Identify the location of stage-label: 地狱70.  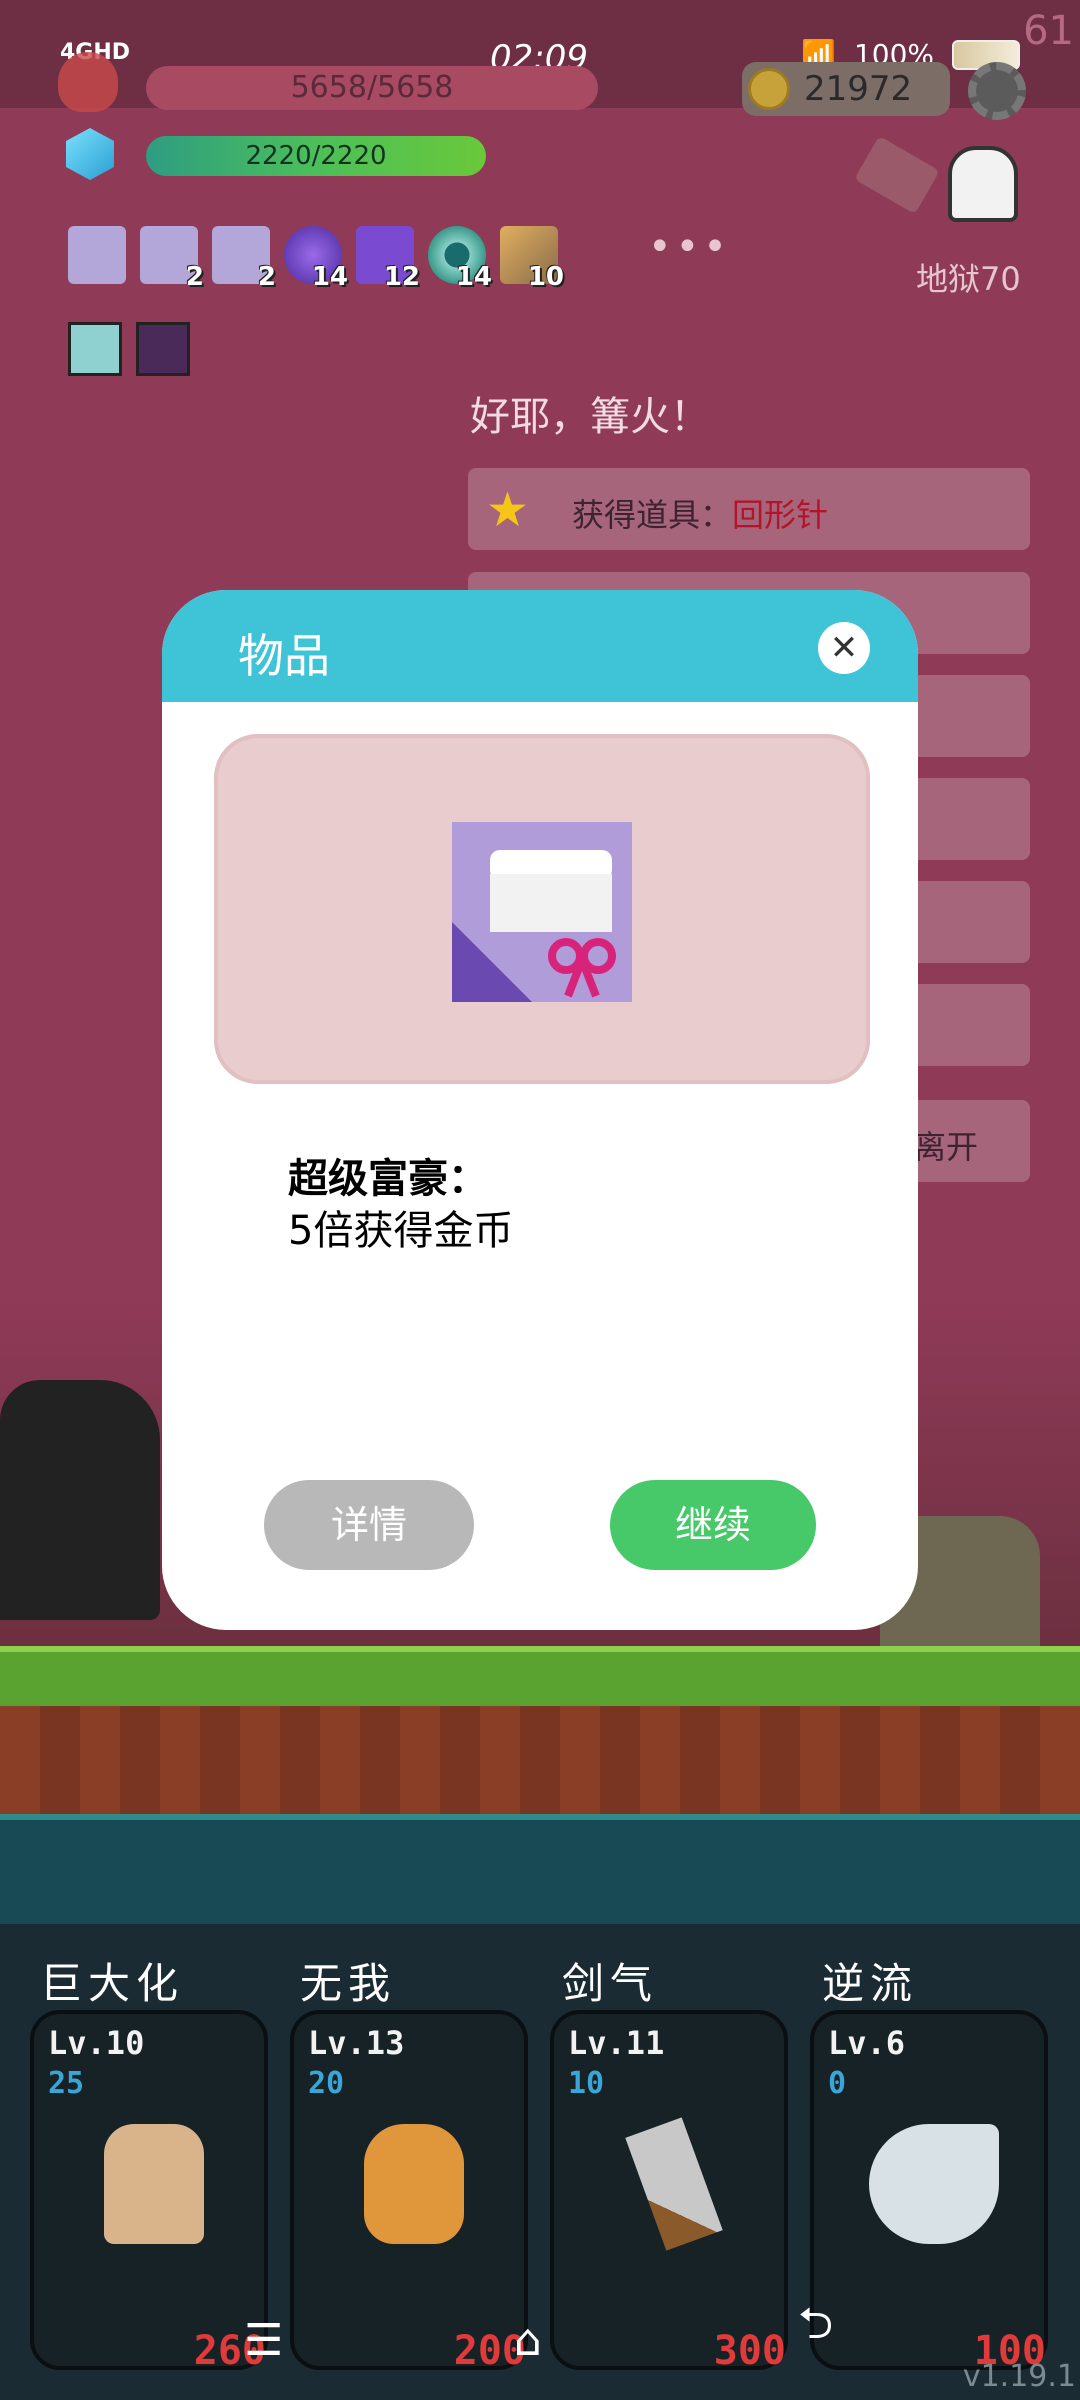
(968, 279).